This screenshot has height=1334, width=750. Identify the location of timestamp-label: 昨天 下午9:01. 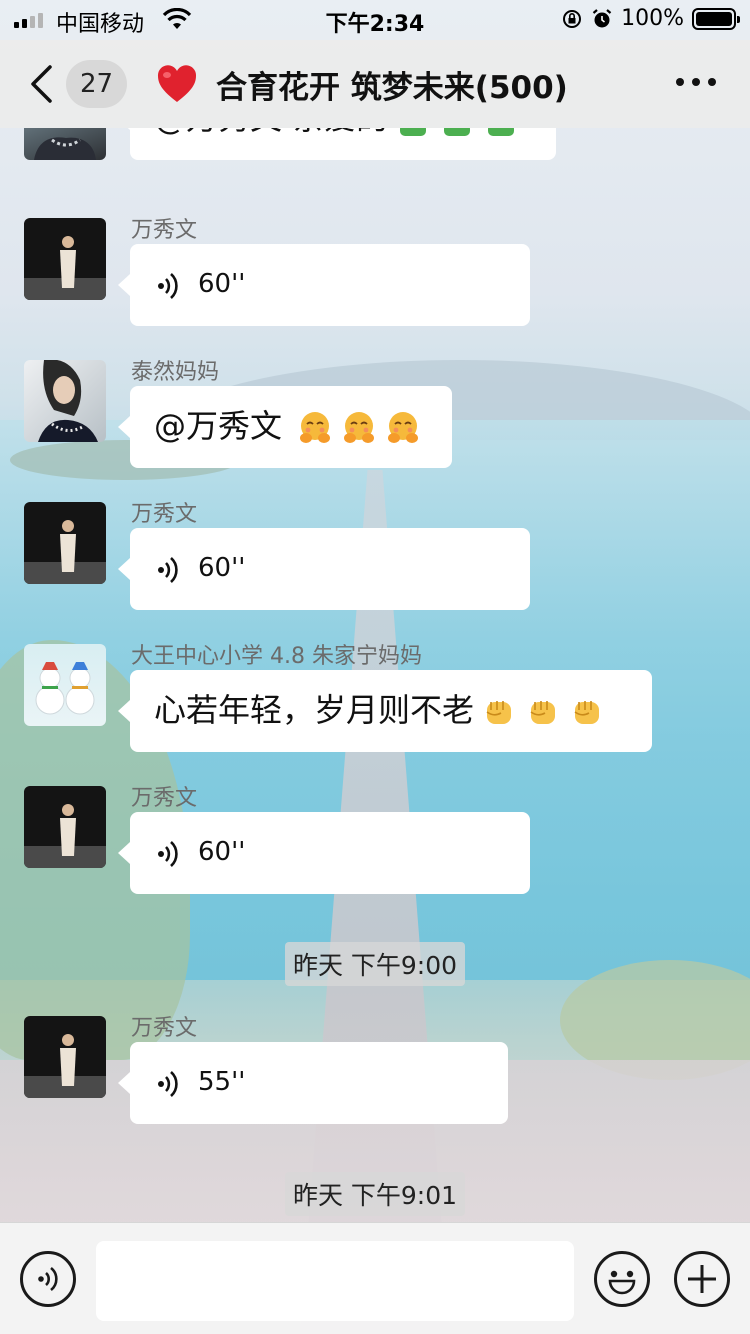
(375, 1194).